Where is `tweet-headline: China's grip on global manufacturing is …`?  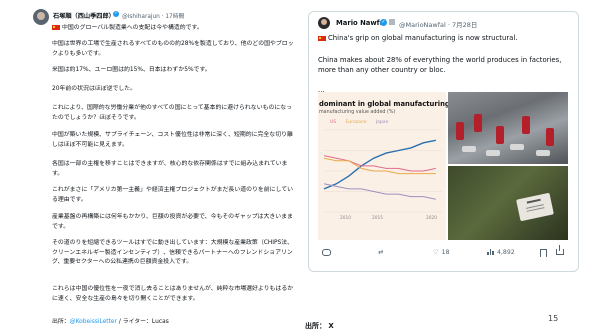
tweet-headline: China's grip on global manufacturing is … is located at coordinates (418, 38).